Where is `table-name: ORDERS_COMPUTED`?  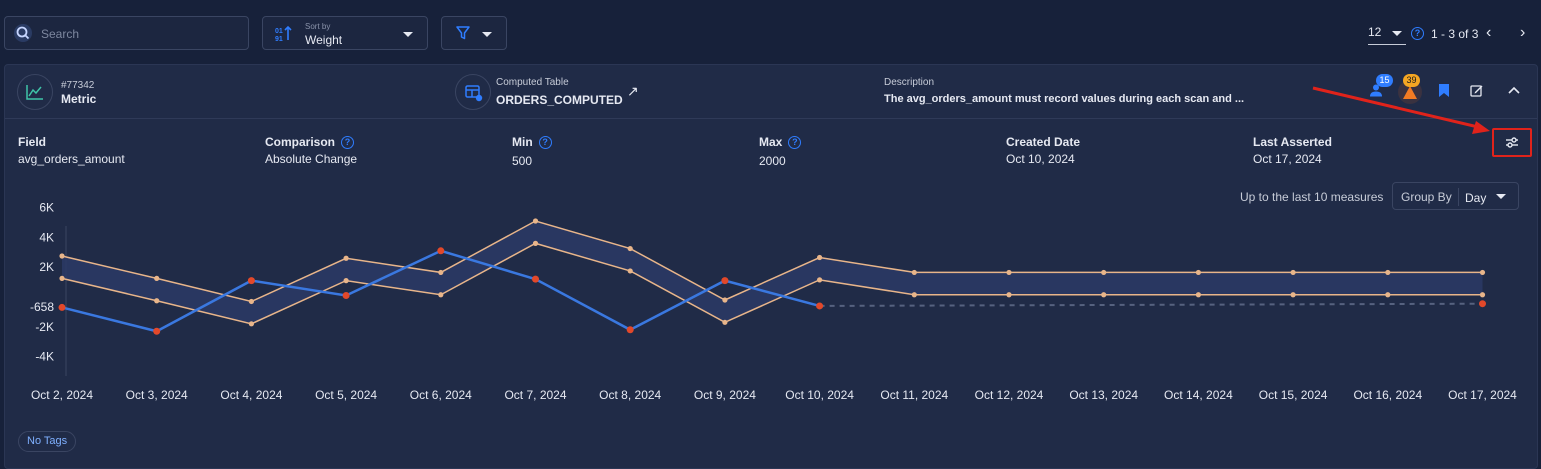 table-name: ORDERS_COMPUTED is located at coordinates (559, 100).